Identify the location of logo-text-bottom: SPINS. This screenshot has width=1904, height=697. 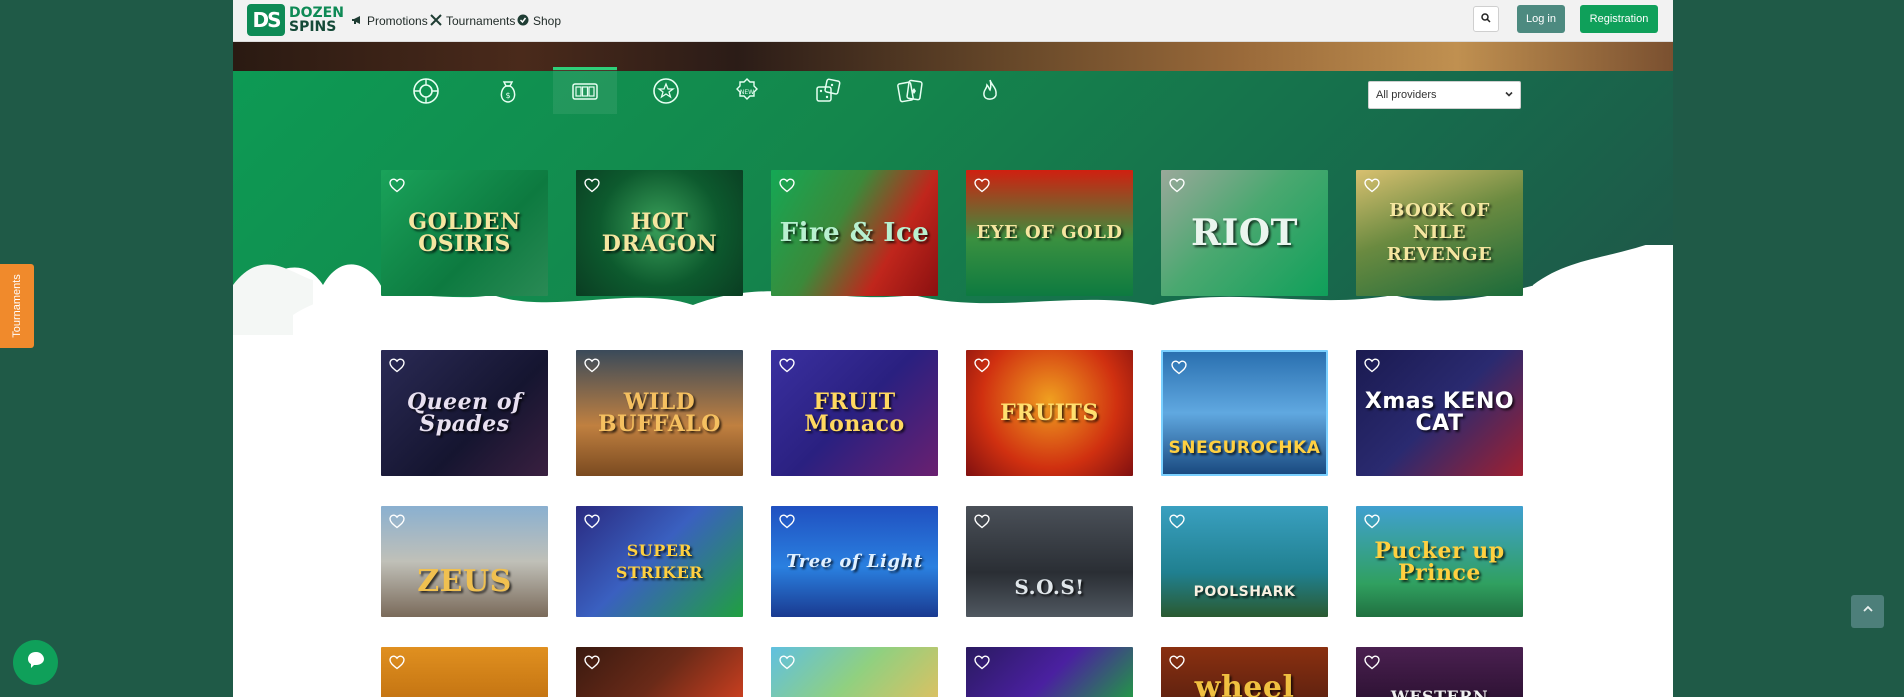
(313, 27).